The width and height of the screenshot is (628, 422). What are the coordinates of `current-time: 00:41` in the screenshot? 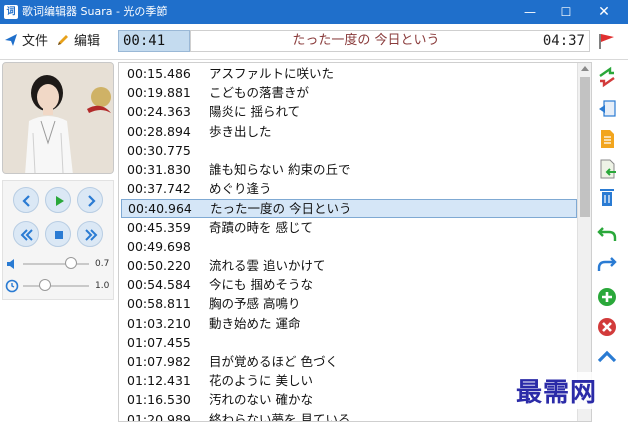 It's located at (154, 41).